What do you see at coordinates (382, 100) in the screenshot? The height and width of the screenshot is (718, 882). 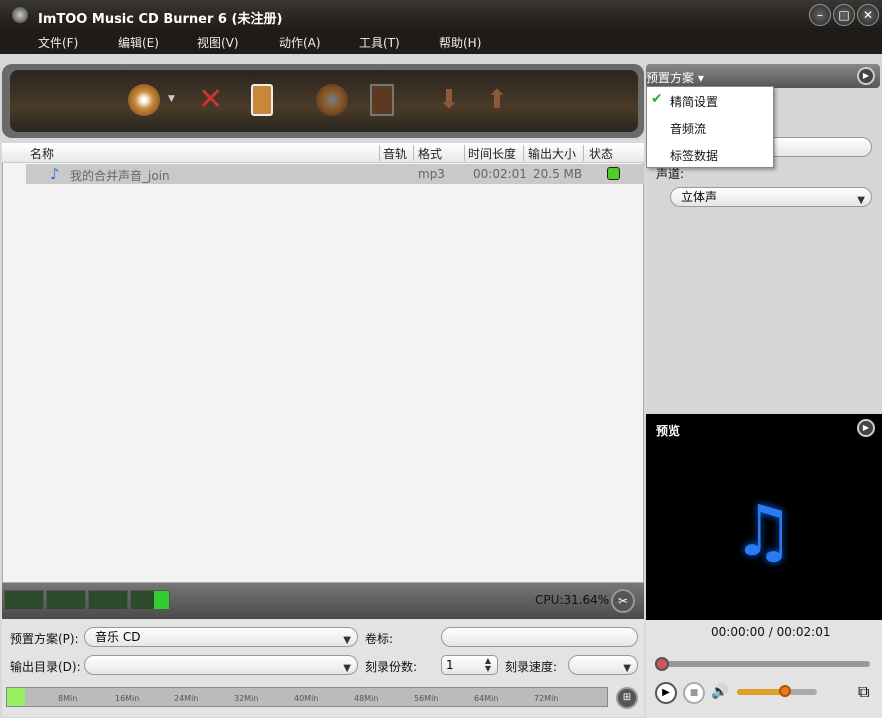 I see `stop-button` at bounding box center [382, 100].